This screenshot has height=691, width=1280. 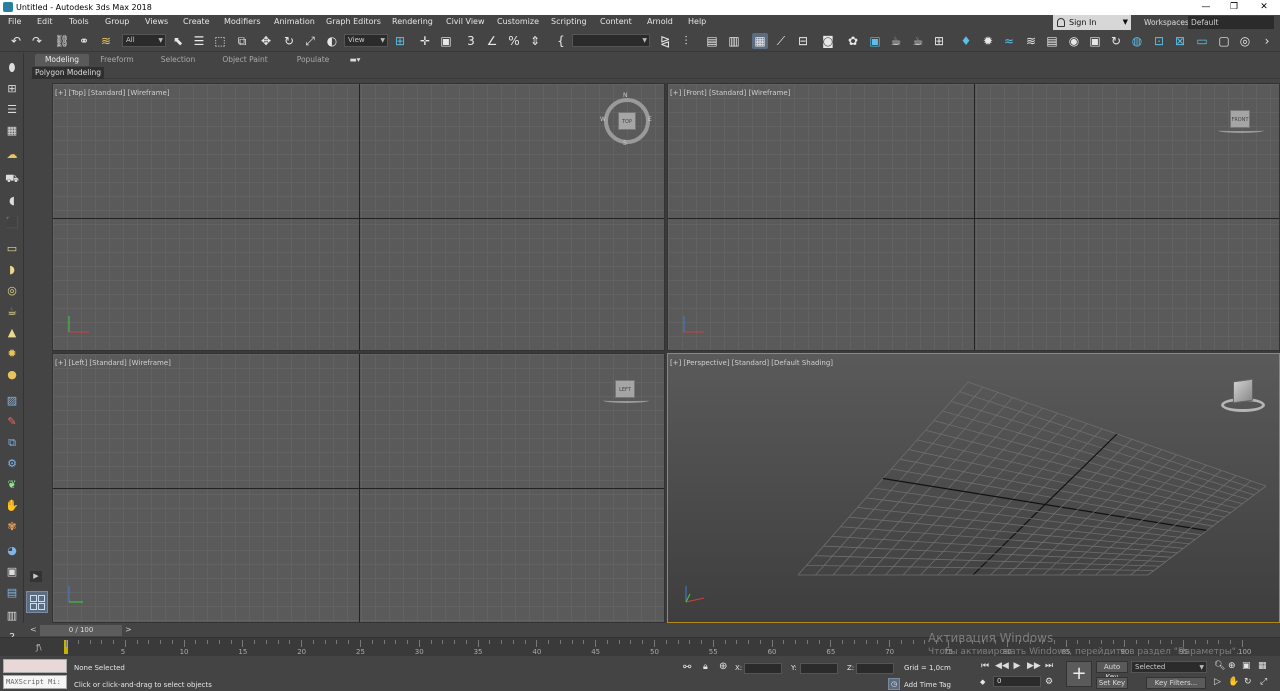 What do you see at coordinates (611, 40) in the screenshot?
I see `named-selection-set-select: ▼` at bounding box center [611, 40].